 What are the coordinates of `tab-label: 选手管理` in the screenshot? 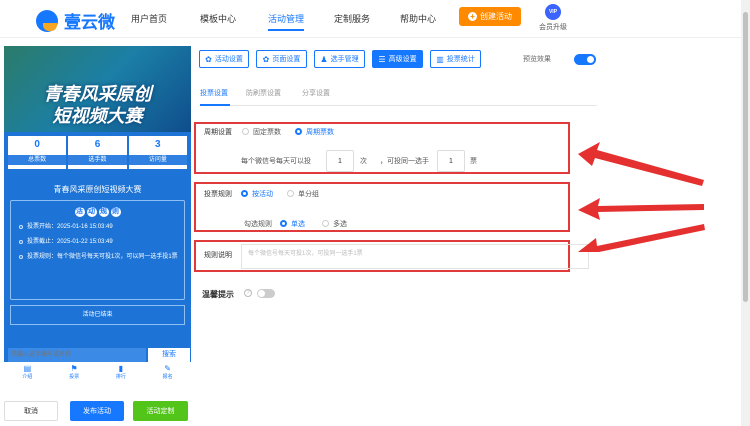 It's located at (344, 59).